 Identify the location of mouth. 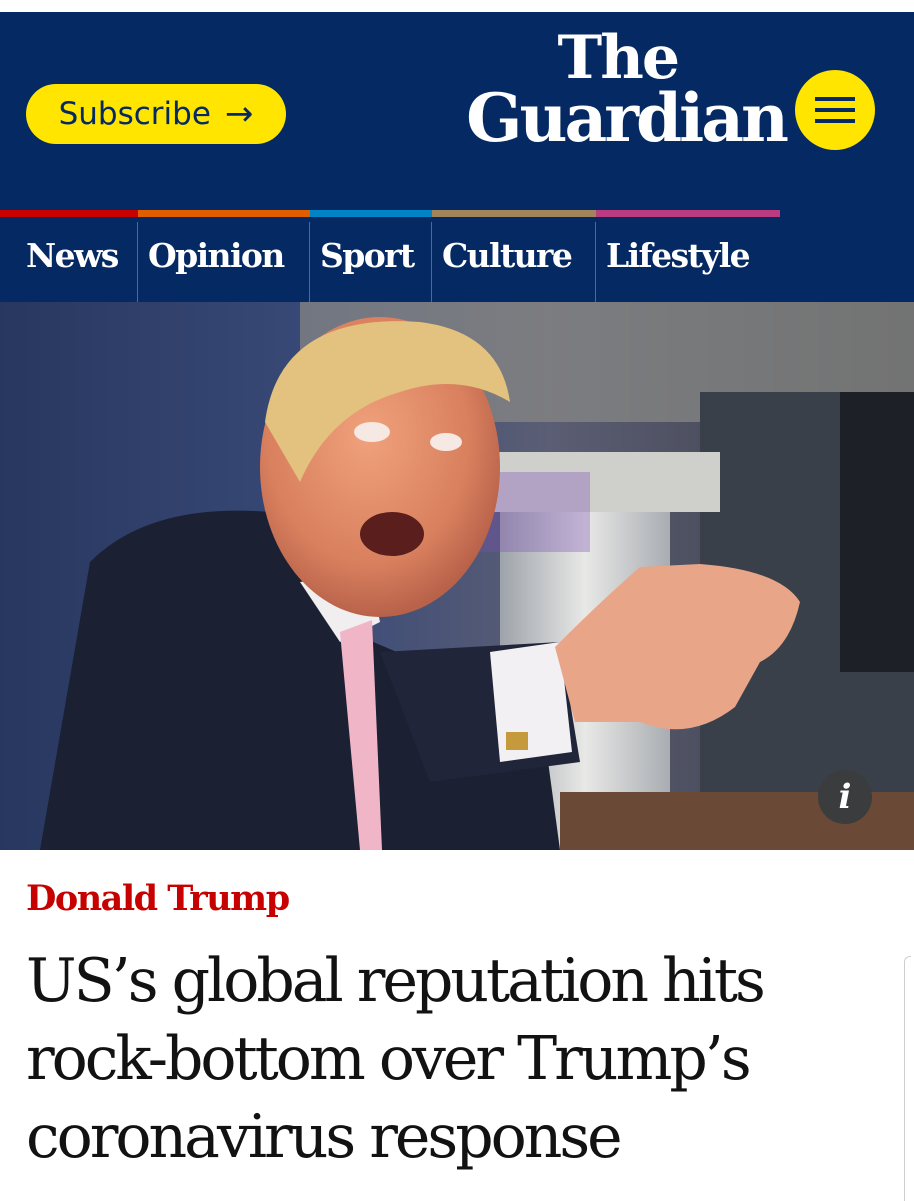
(392, 534).